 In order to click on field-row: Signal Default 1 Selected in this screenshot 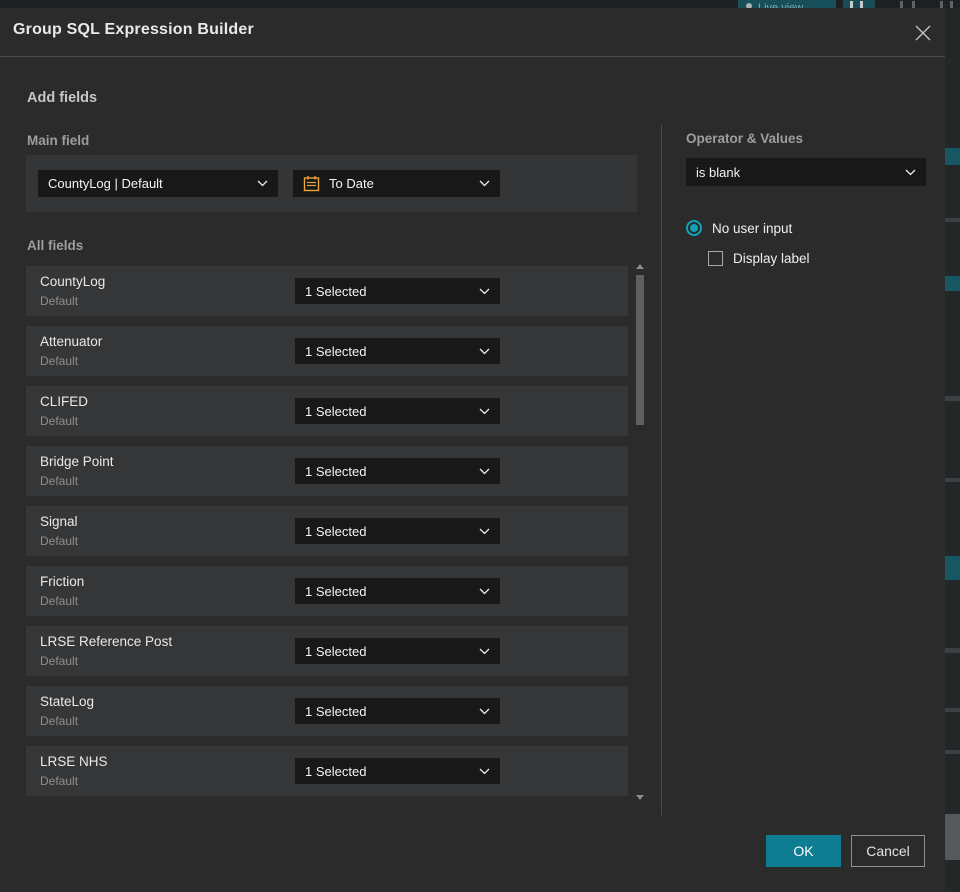, I will do `click(327, 531)`.